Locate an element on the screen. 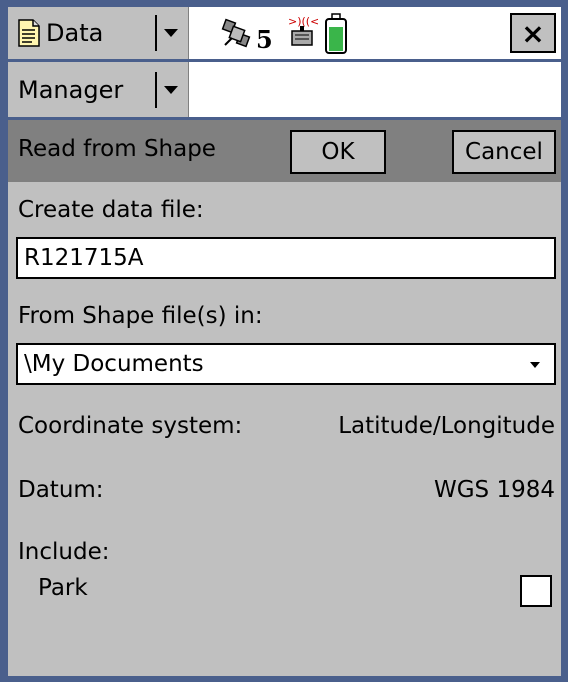 Image resolution: width=568 pixels, height=682 pixels. document-icon is located at coordinates (29, 33).